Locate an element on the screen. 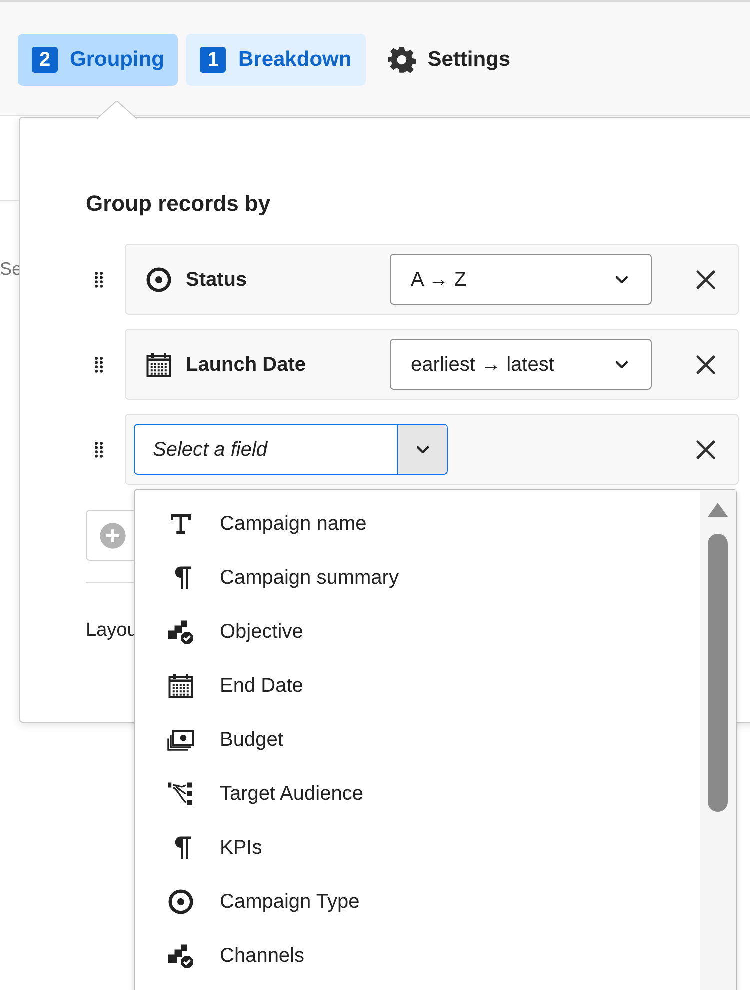  field-combobox: Select a field is located at coordinates (291, 449).